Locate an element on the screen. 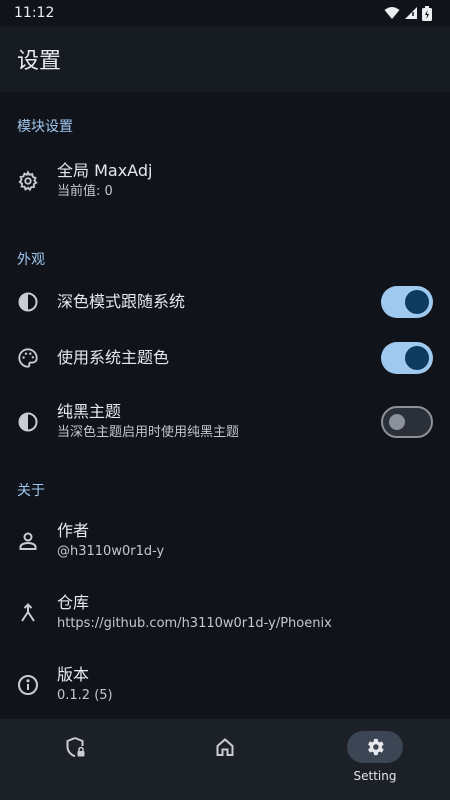 This screenshot has width=450, height=800. nav-item-setting: Setting is located at coordinates (375, 759).